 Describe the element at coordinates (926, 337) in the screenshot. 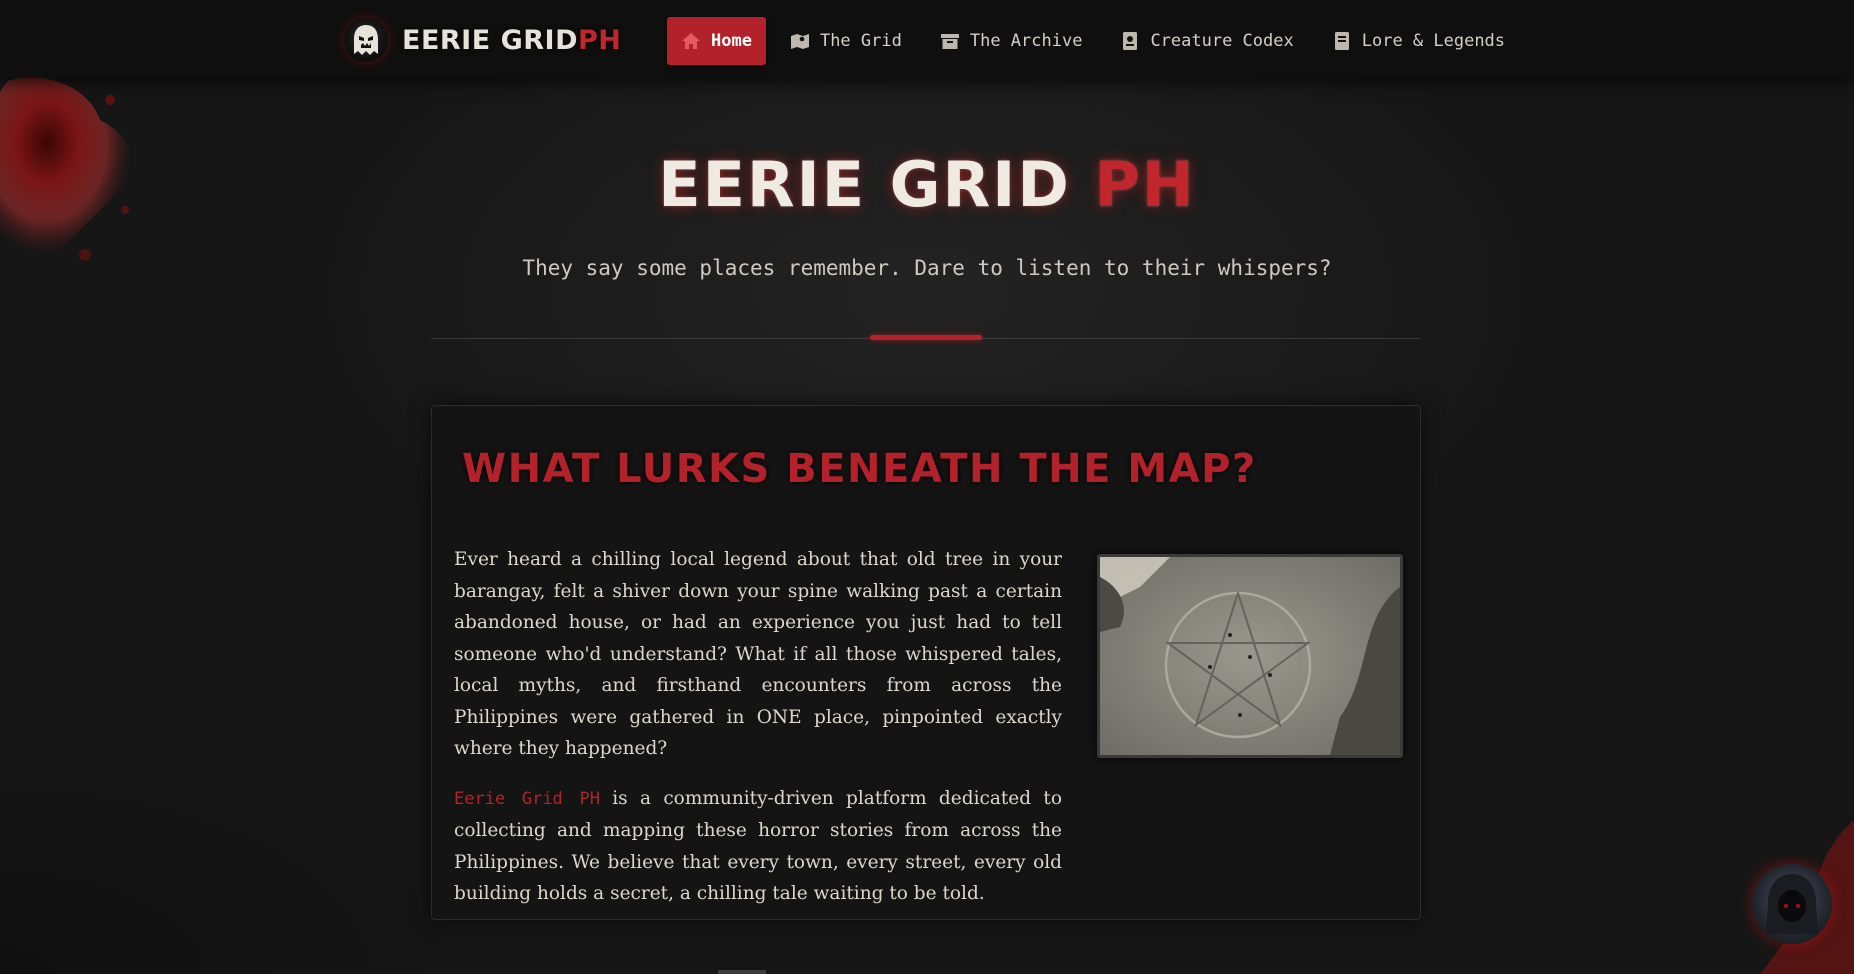

I see `divider-accent` at that location.